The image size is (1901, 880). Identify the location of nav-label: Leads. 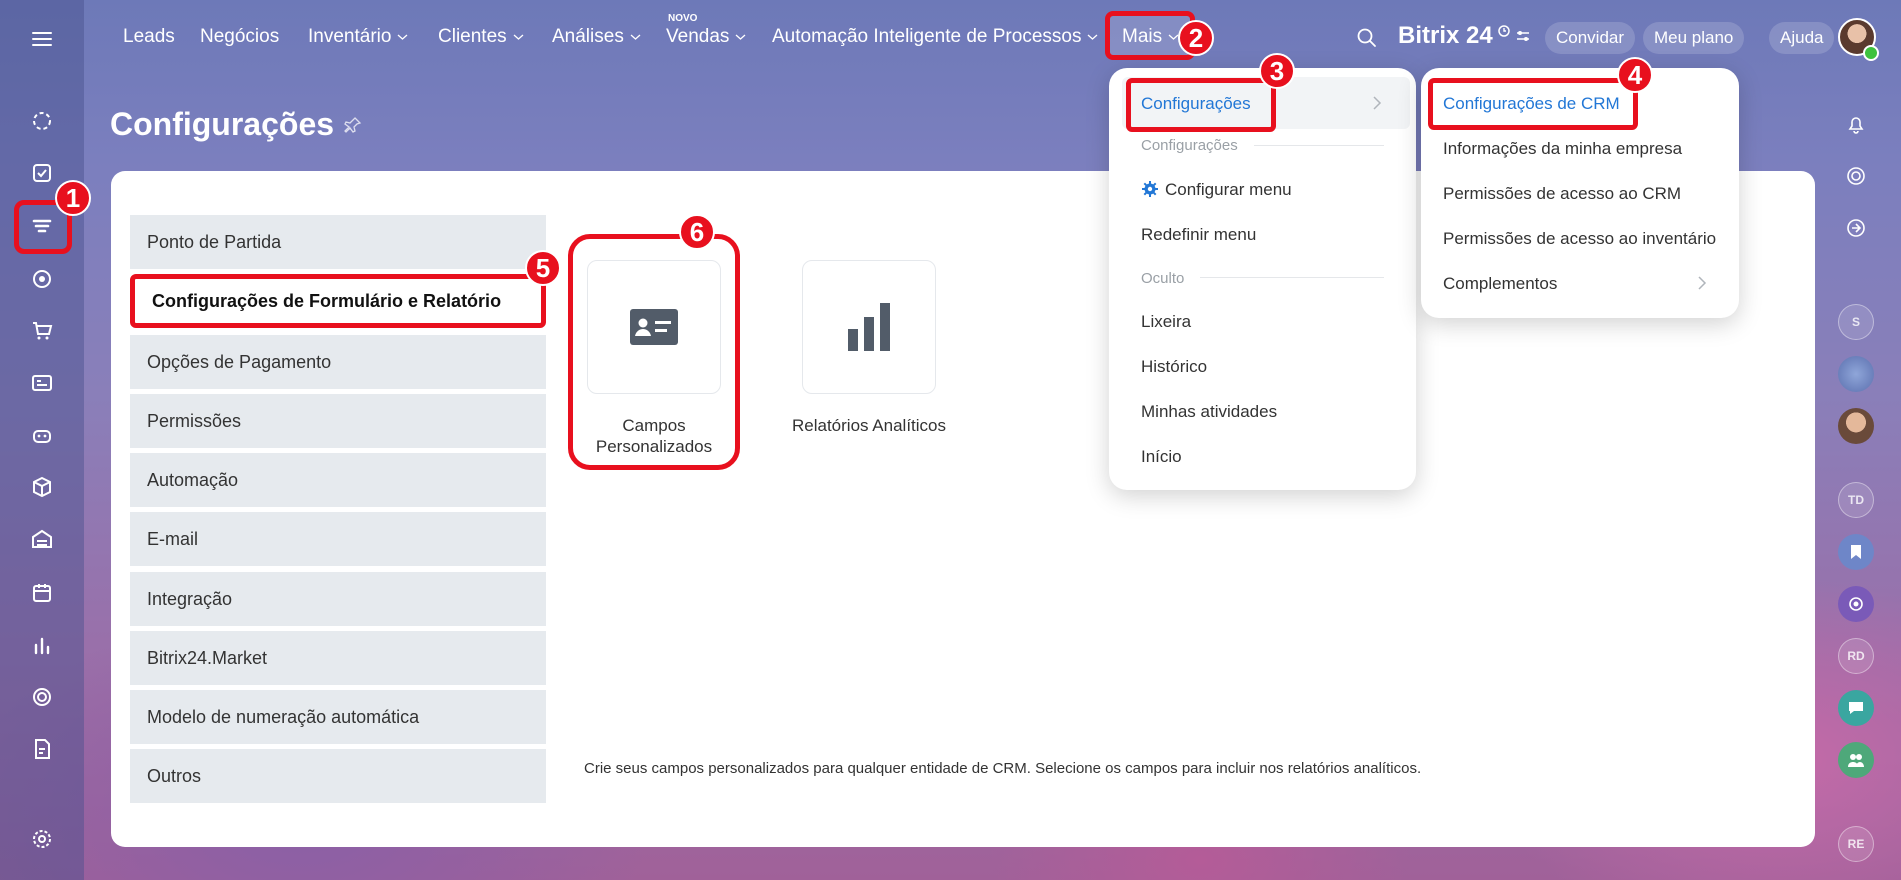
(149, 36).